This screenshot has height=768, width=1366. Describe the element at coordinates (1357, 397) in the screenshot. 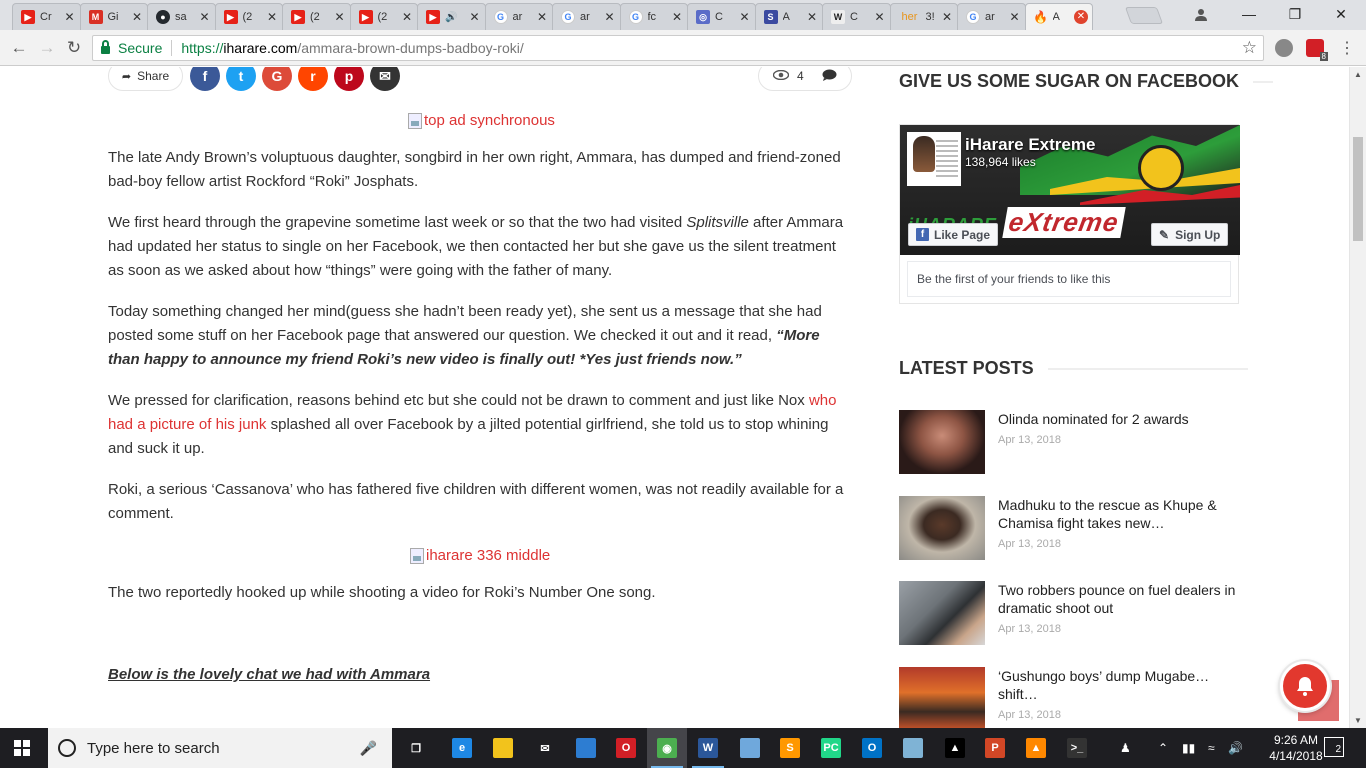

I see `page-scrollbar: ▲ ▼` at that location.